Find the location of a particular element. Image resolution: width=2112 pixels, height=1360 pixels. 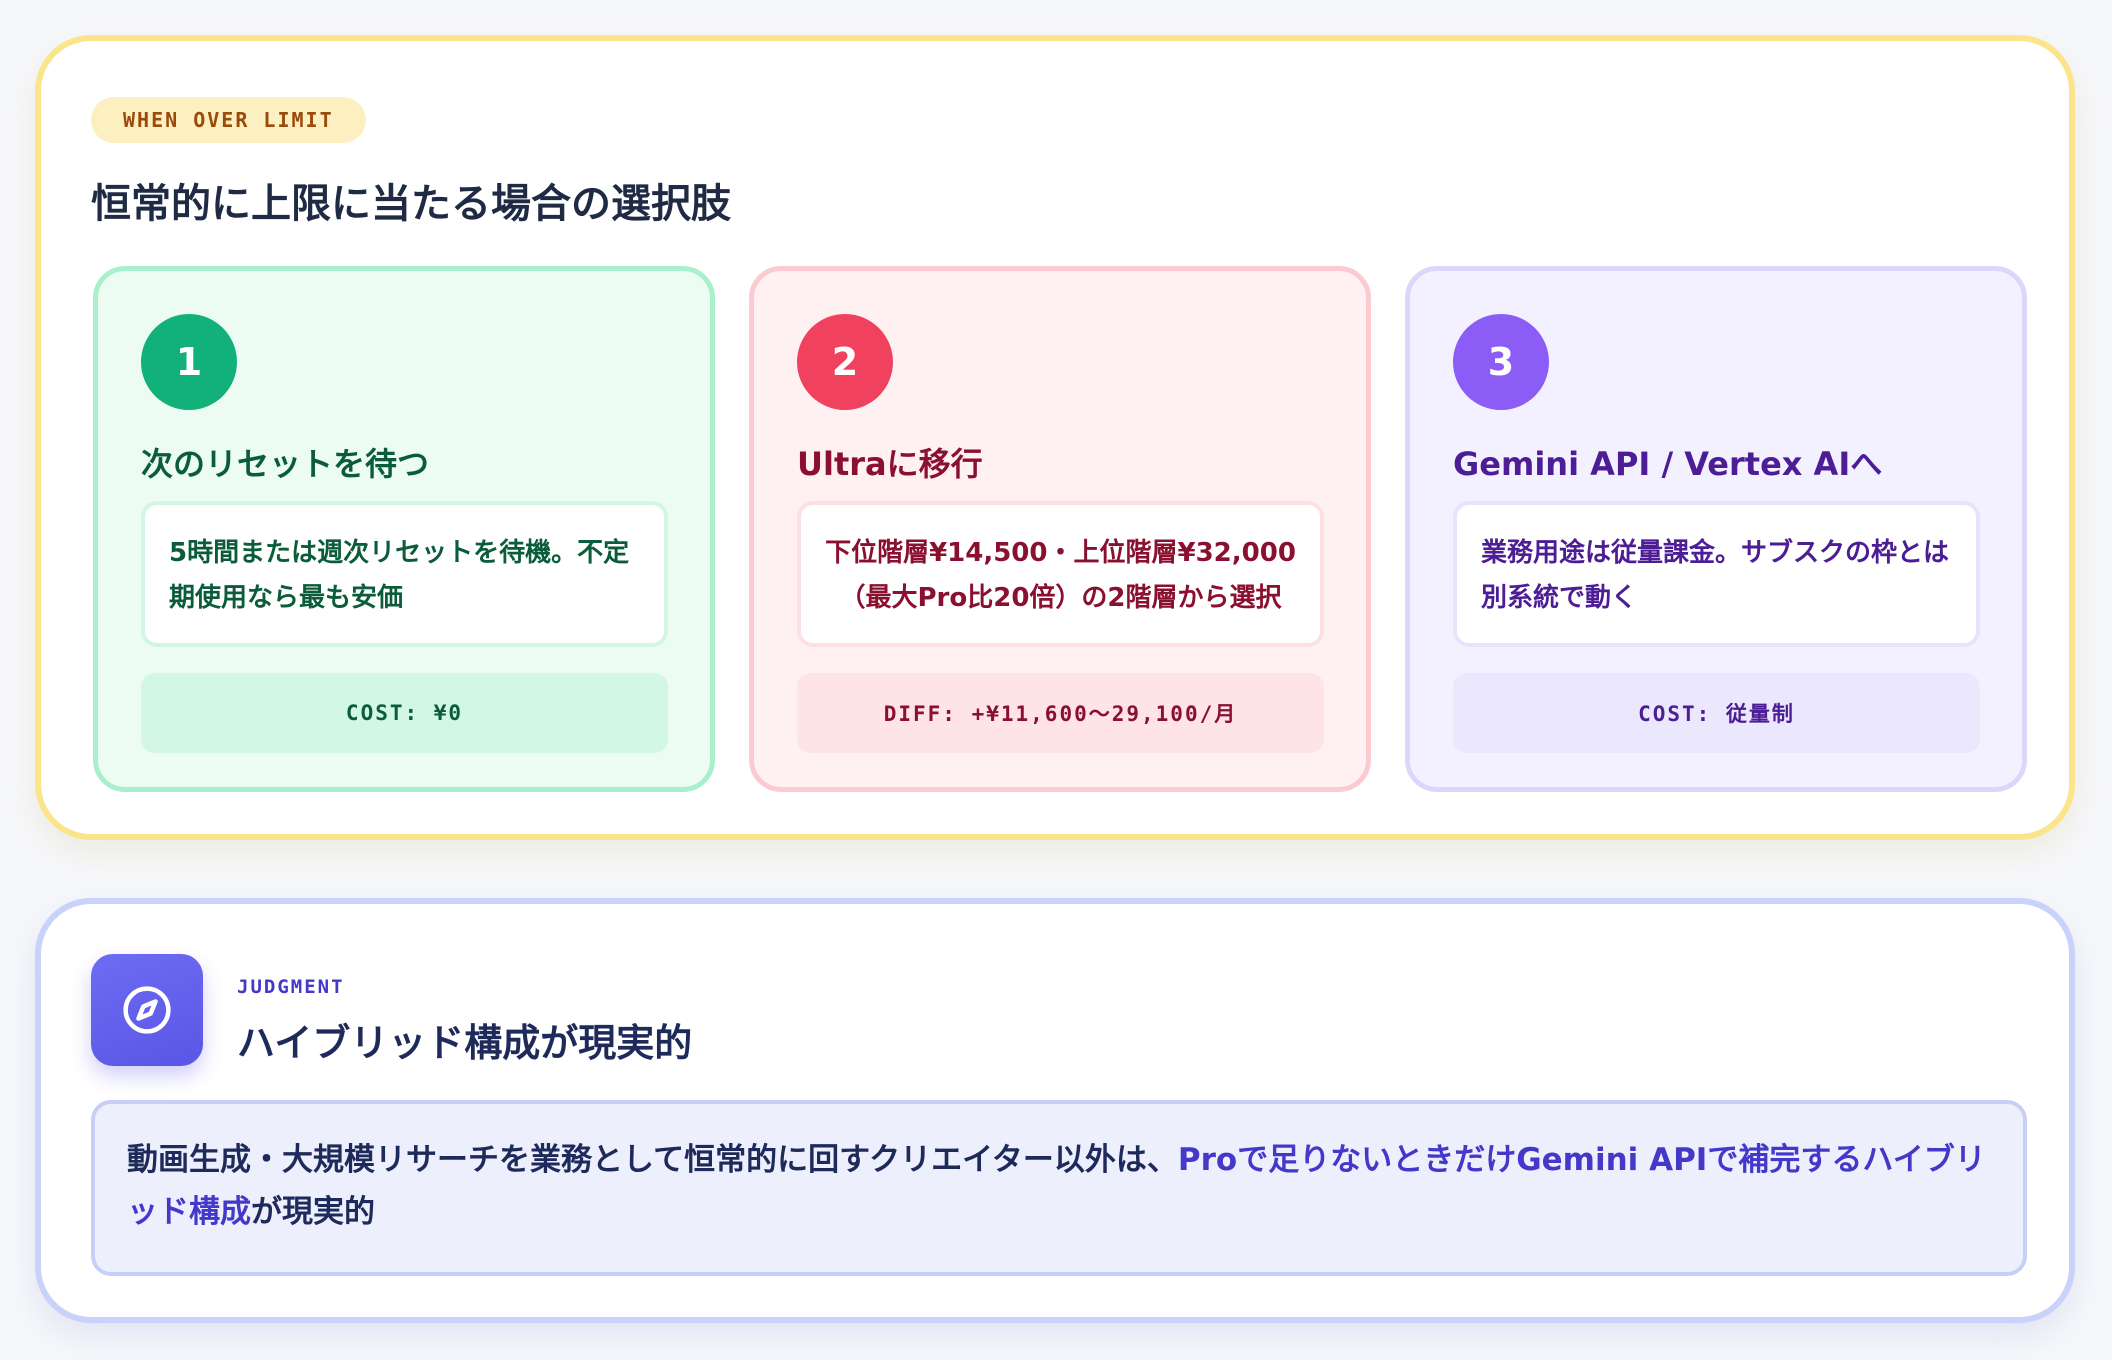

judgment-eyebrow: JUDGMENT is located at coordinates (291, 987).